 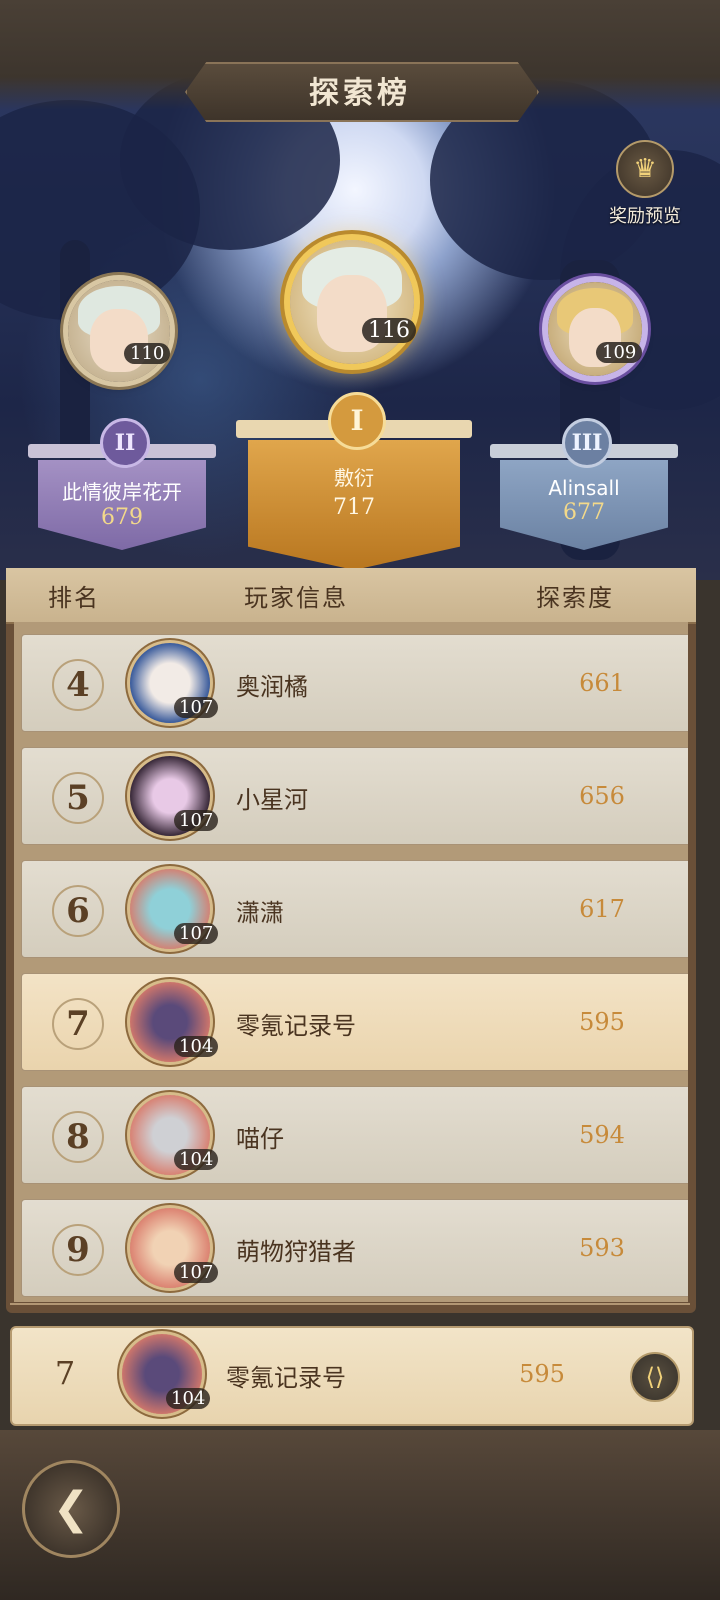 What do you see at coordinates (352, 1376) in the screenshot?
I see `my-rank-bar: 7 104 零氪记录号 595 ⟨⟩` at bounding box center [352, 1376].